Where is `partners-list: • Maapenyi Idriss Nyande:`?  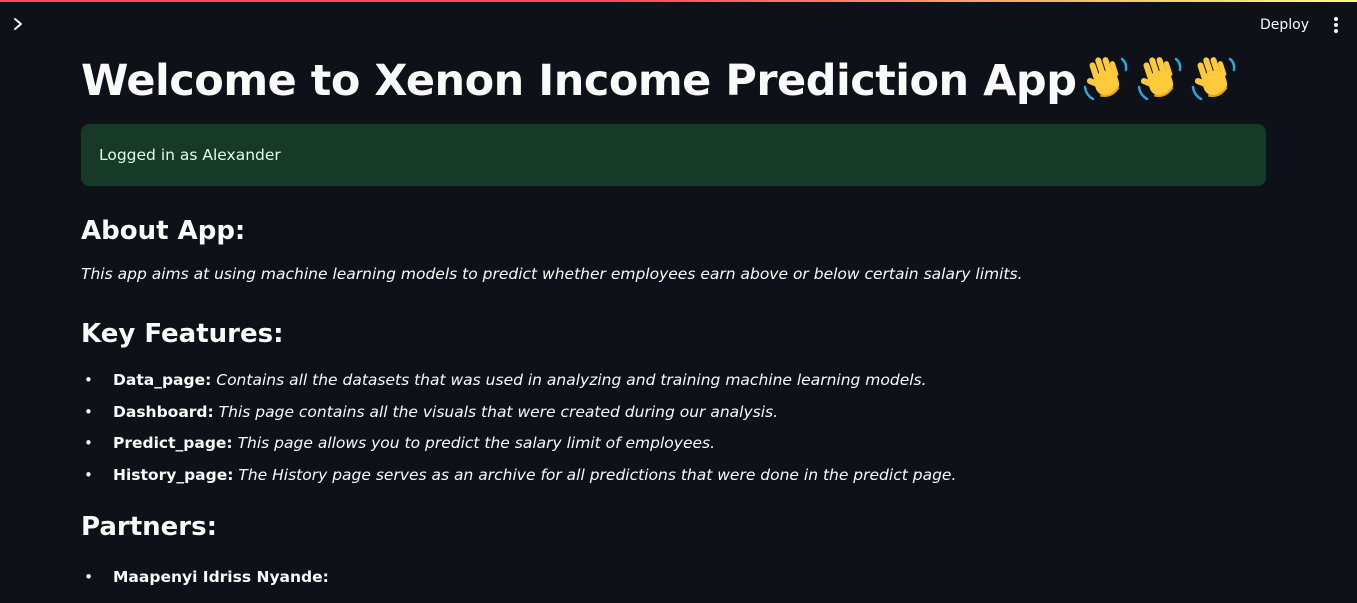
partners-list: • Maapenyi Idriss Nyande: is located at coordinates (673, 577).